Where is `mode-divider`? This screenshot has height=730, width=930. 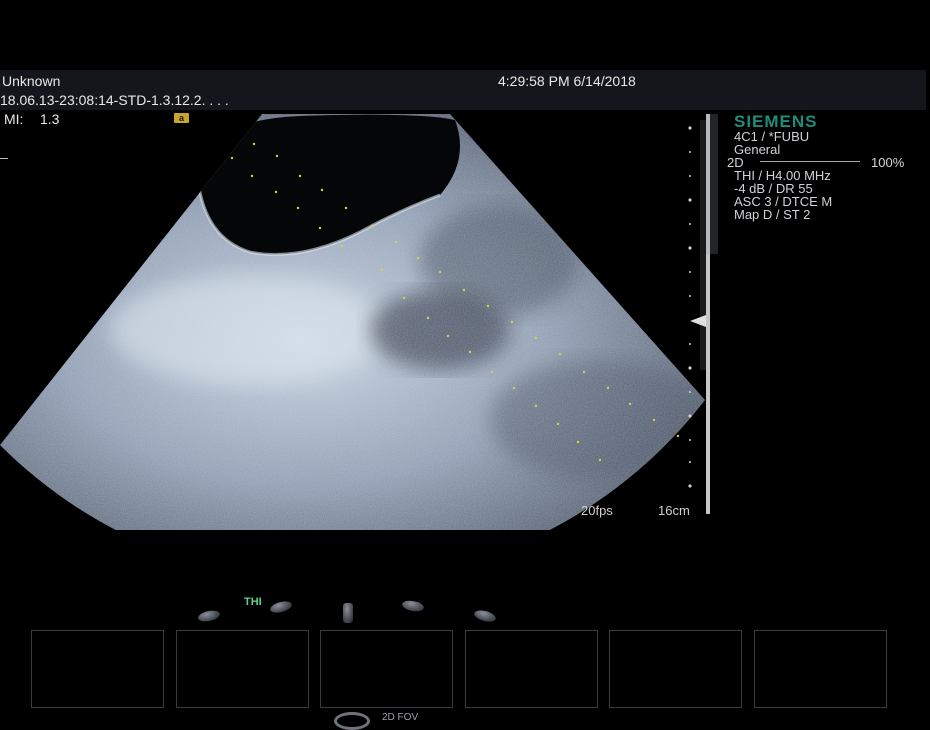
mode-divider is located at coordinates (810, 161).